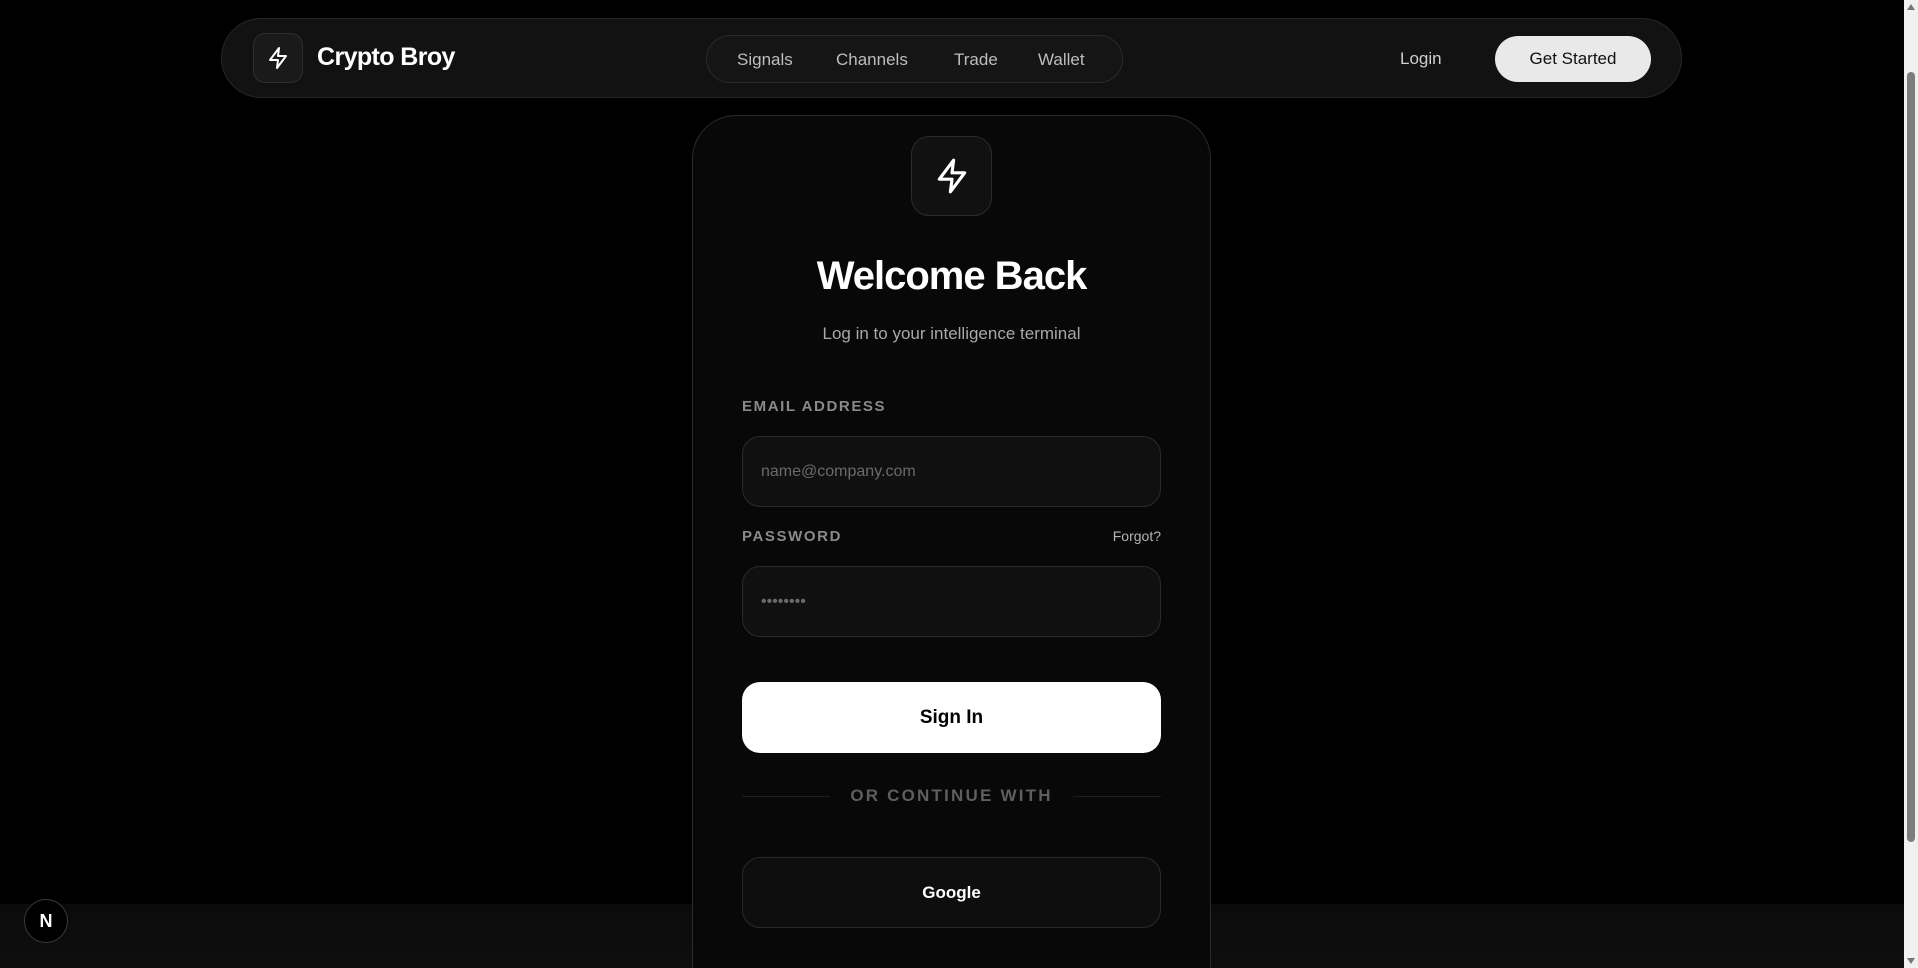 The image size is (1918, 968). I want to click on brand-name: Crypto Broy, so click(386, 57).